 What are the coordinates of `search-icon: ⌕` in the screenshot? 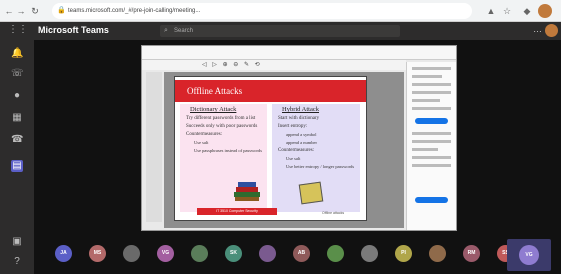 It's located at (166, 30).